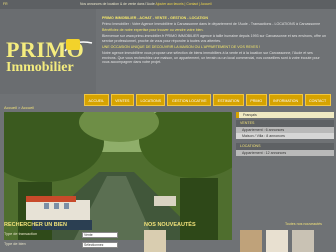 The image size is (336, 252). What do you see at coordinates (285, 115) in the screenshot?
I see `language-box: Français` at bounding box center [285, 115].